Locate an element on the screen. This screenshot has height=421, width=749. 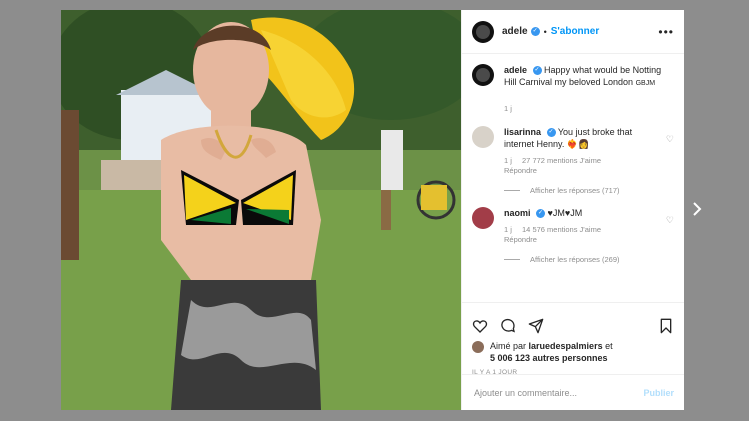
heart-icon is located at coordinates (480, 326).